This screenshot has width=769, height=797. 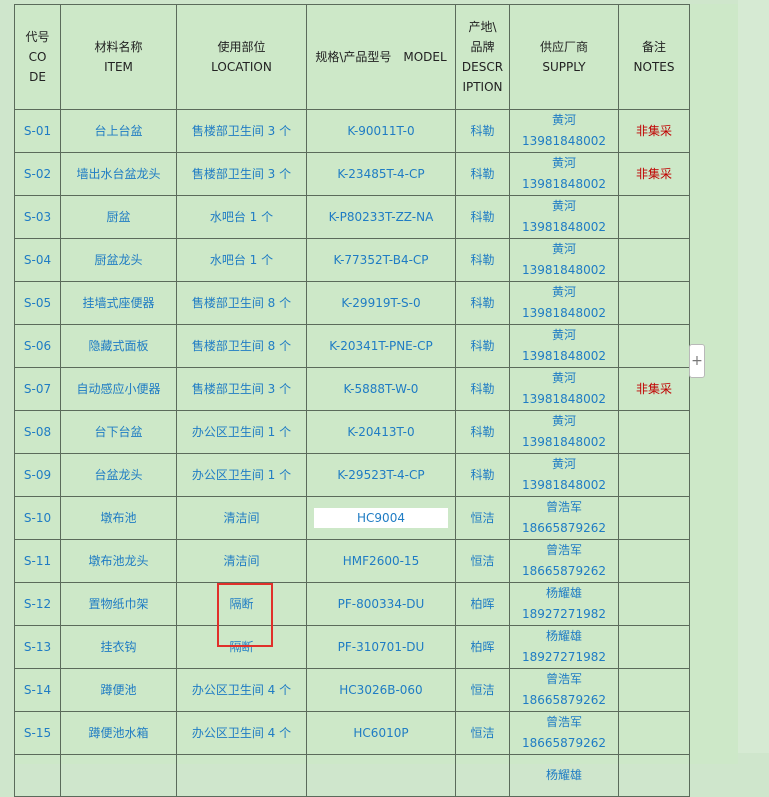 What do you see at coordinates (381, 432) in the screenshot?
I see `model-cell: K-20413T-0` at bounding box center [381, 432].